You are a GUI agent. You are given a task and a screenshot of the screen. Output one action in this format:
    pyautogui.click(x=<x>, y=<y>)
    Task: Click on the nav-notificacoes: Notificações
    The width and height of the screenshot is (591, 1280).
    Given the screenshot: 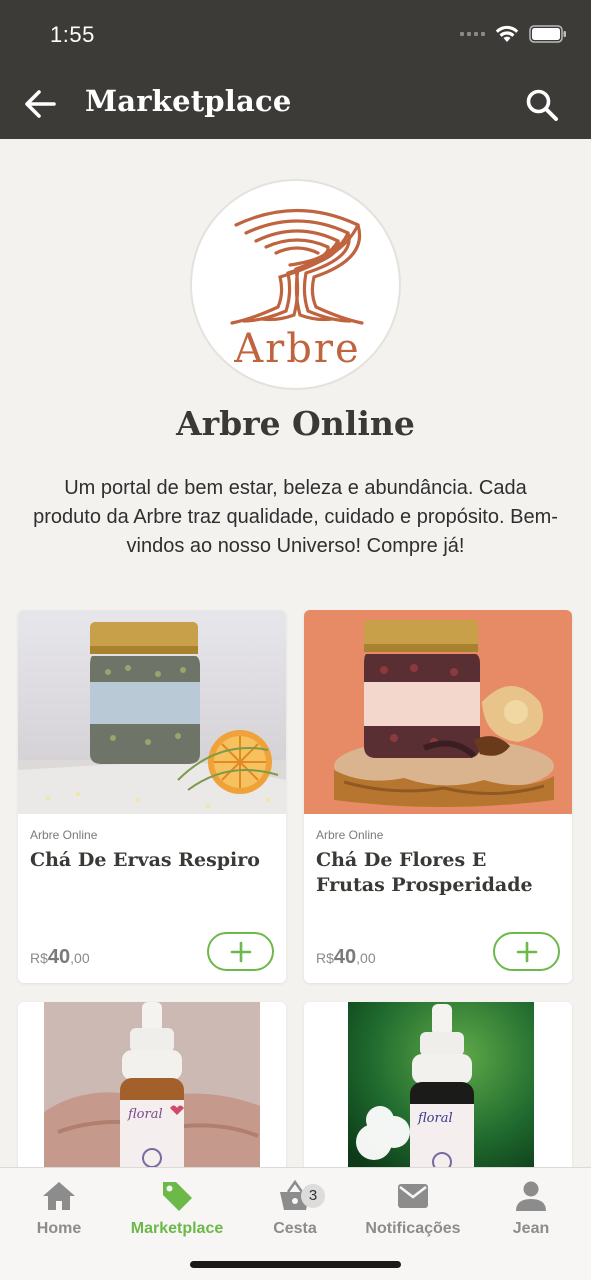 What is the action you would take?
    pyautogui.click(x=413, y=1207)
    